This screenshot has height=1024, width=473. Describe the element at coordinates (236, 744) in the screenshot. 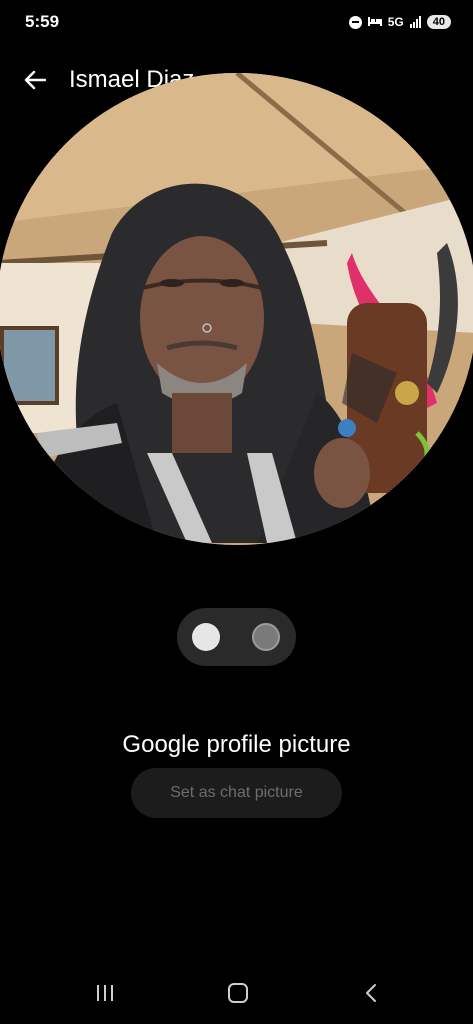

I see `picture-source-label: Google profile picture` at that location.